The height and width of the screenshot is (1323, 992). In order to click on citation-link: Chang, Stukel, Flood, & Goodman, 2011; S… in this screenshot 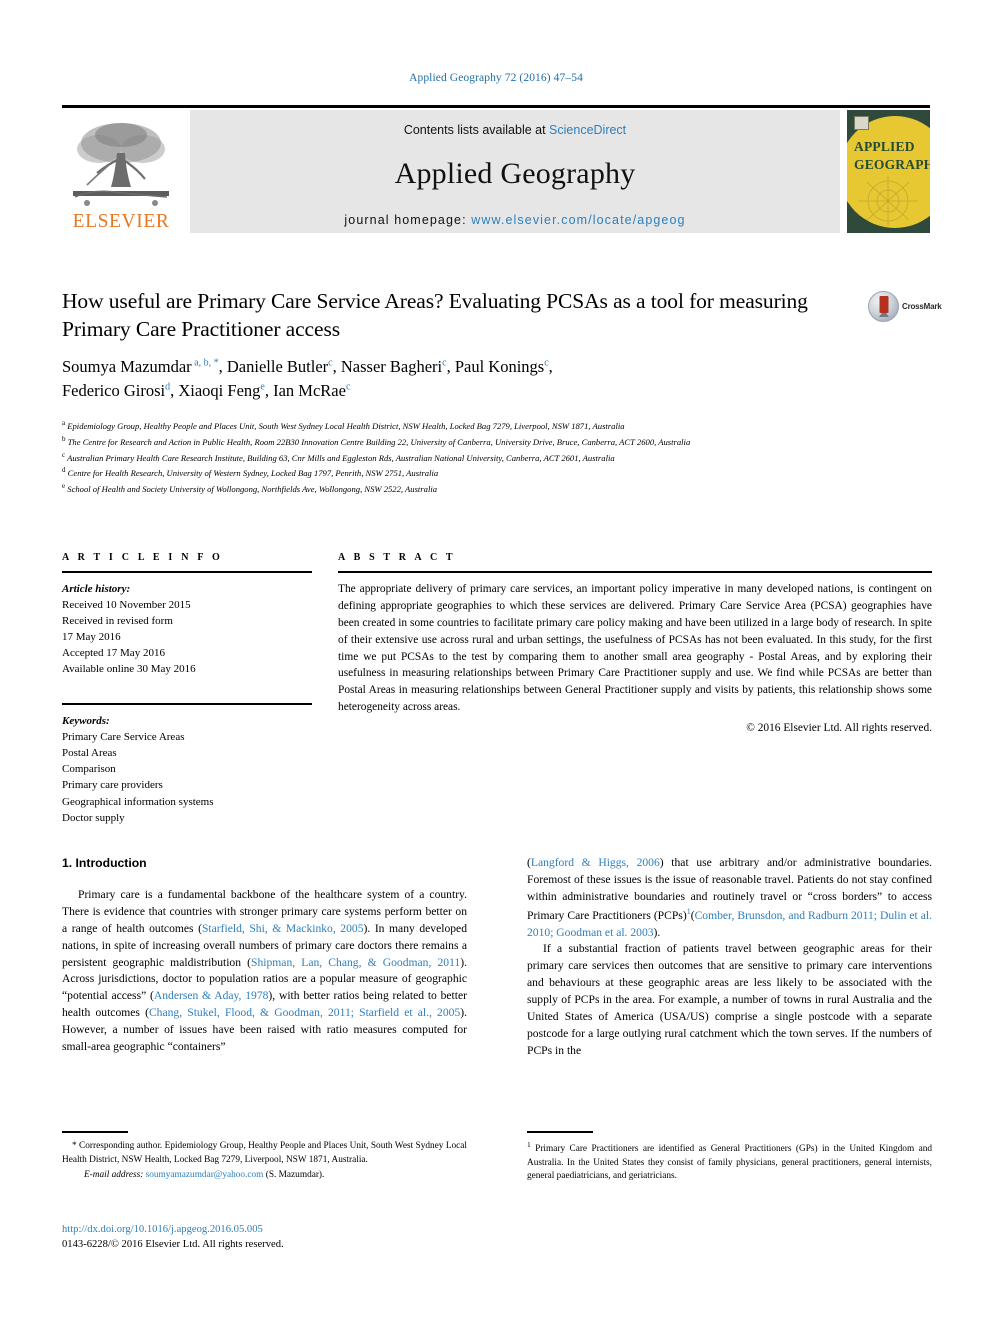, I will do `click(304, 1012)`.